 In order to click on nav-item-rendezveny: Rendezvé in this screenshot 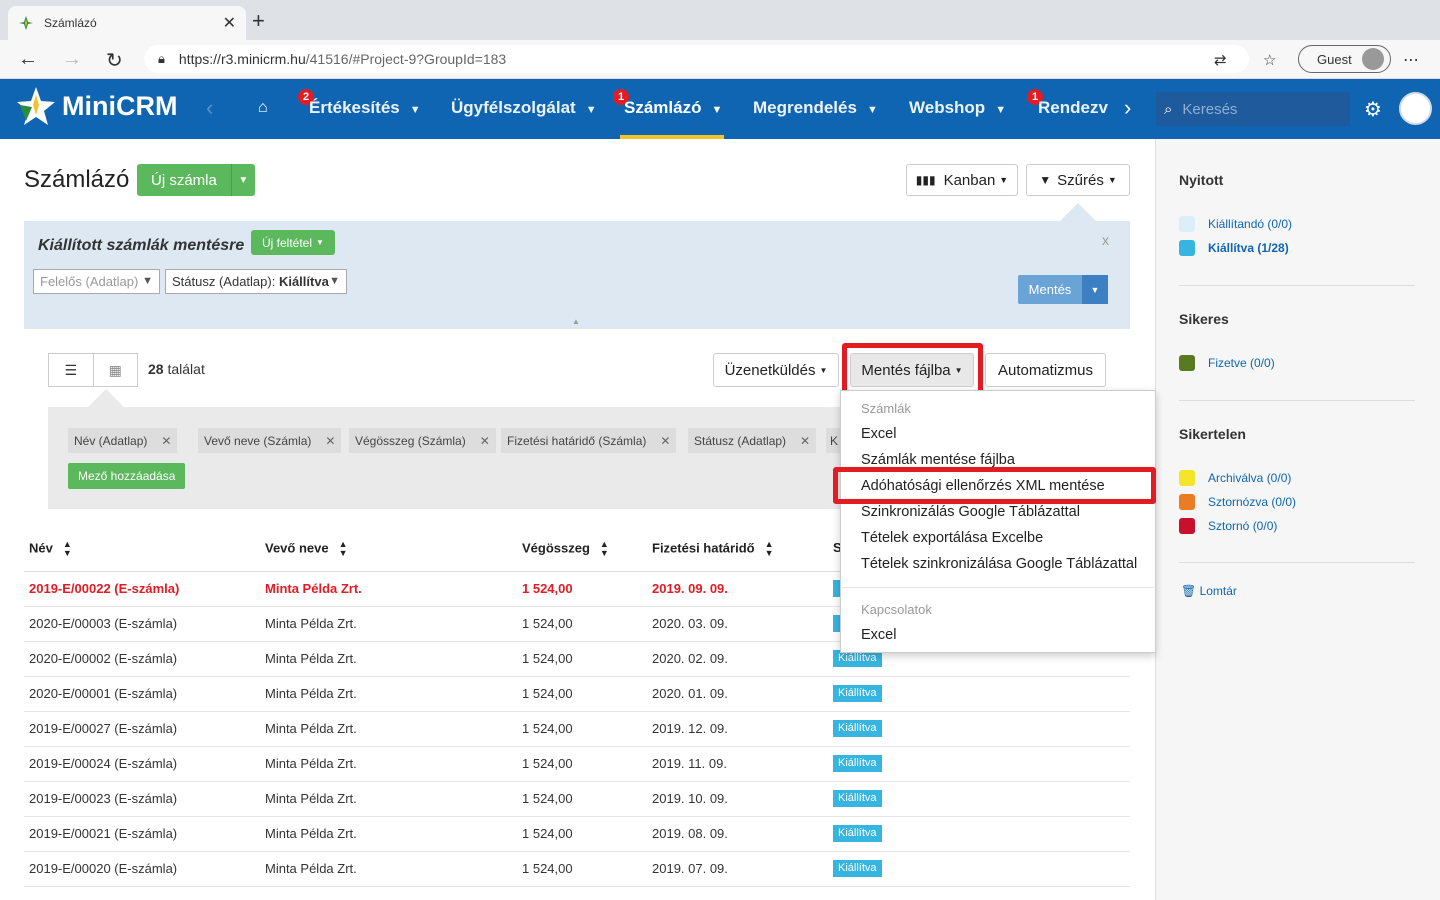, I will do `click(1073, 108)`.